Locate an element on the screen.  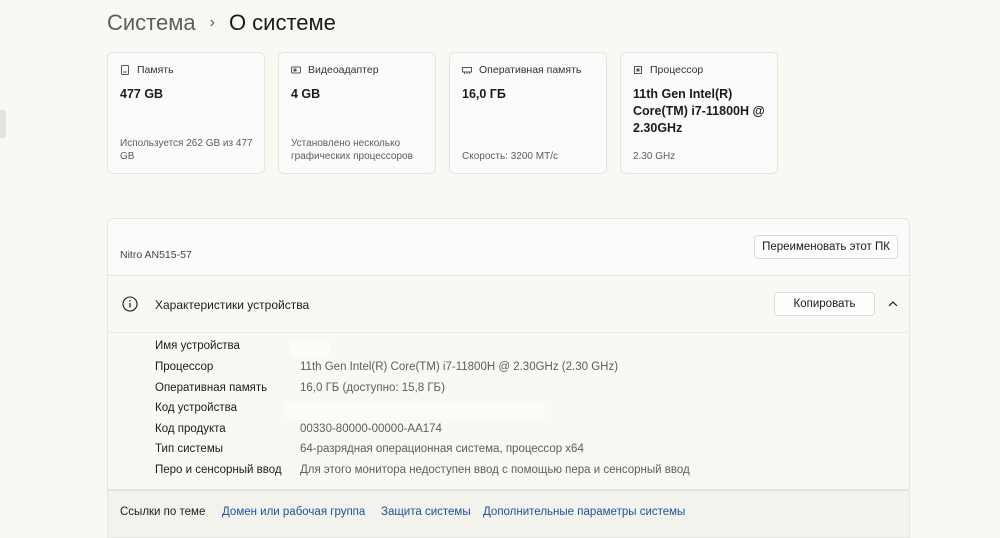
link-system-protection: Защита системы is located at coordinates (426, 512).